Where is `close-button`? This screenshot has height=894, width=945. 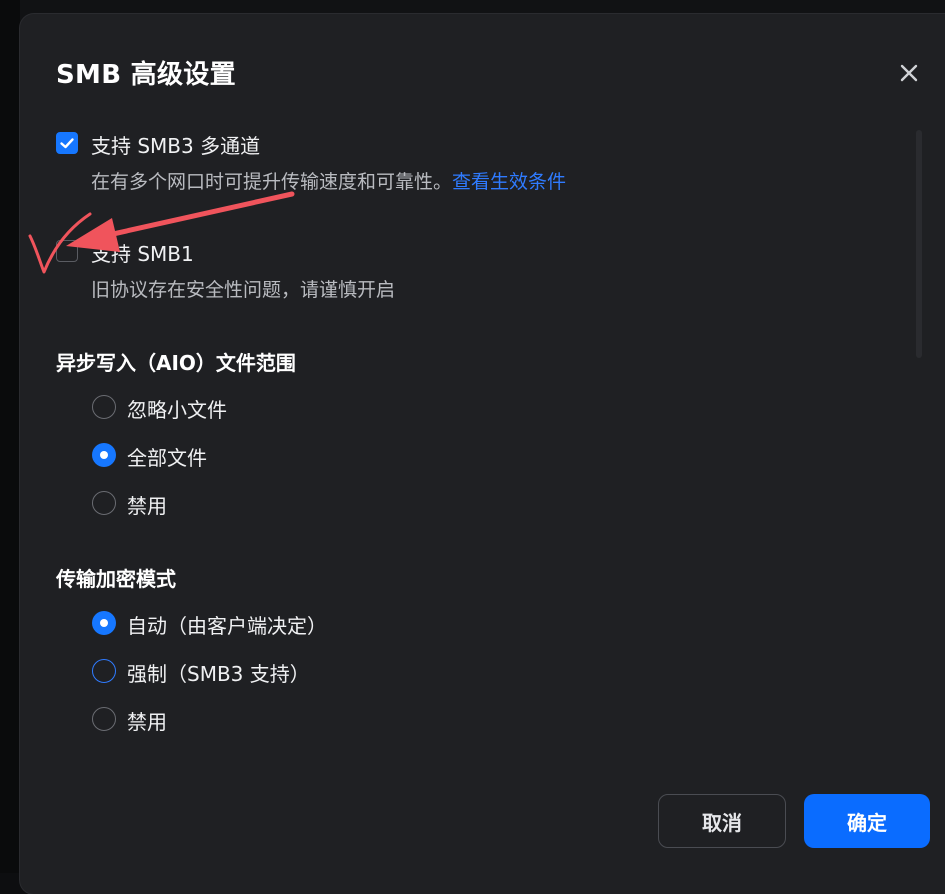 close-button is located at coordinates (909, 73).